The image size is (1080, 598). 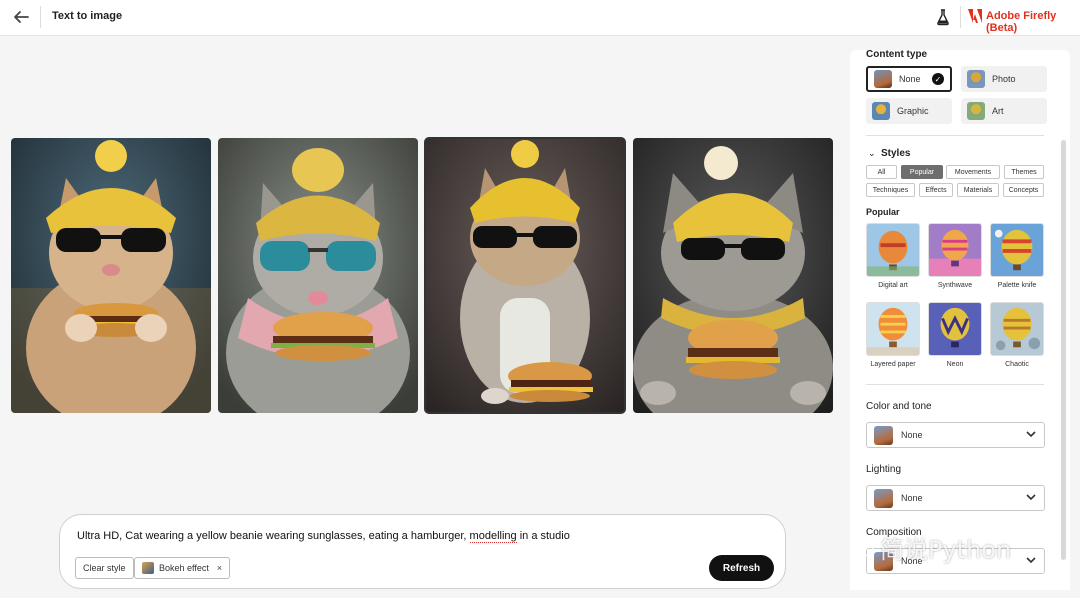 What do you see at coordinates (493, 536) in the screenshot?
I see `prompt-flagged-word: modelling` at bounding box center [493, 536].